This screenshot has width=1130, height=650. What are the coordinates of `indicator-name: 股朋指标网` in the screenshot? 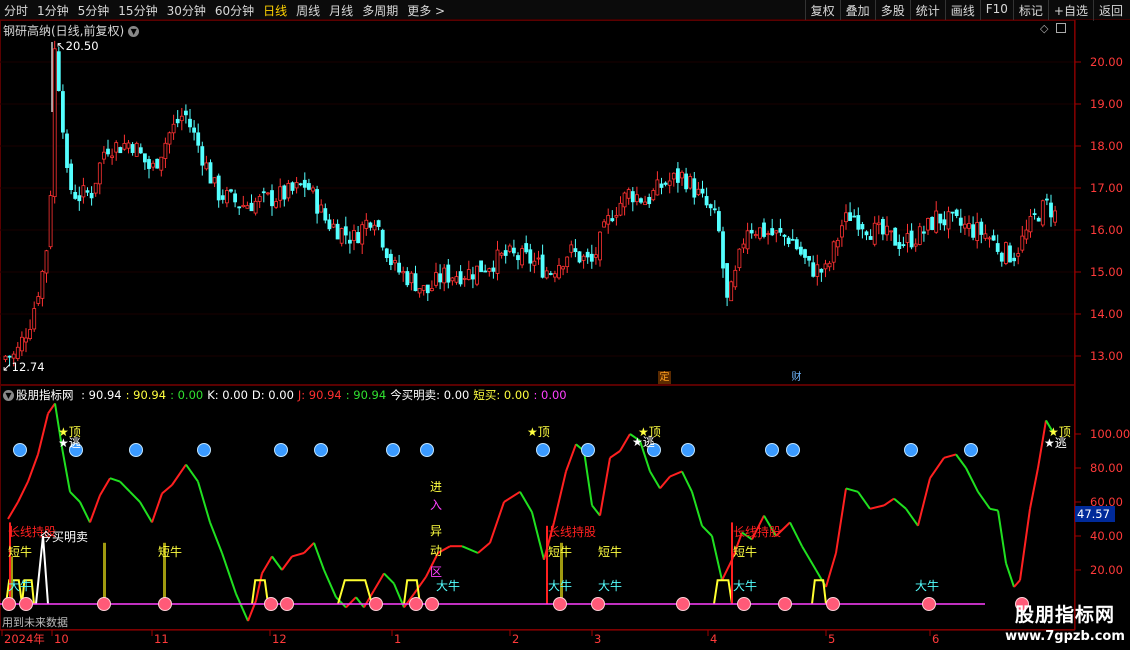 It's located at (45, 395).